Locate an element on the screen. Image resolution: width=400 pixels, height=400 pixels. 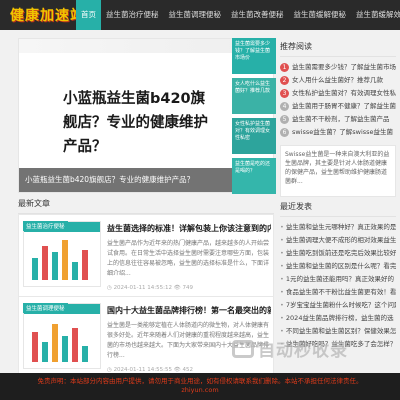
post-title: 益生菌选择的标准！详解包装上你该注意到的内容！ is located at coordinates (189, 228).